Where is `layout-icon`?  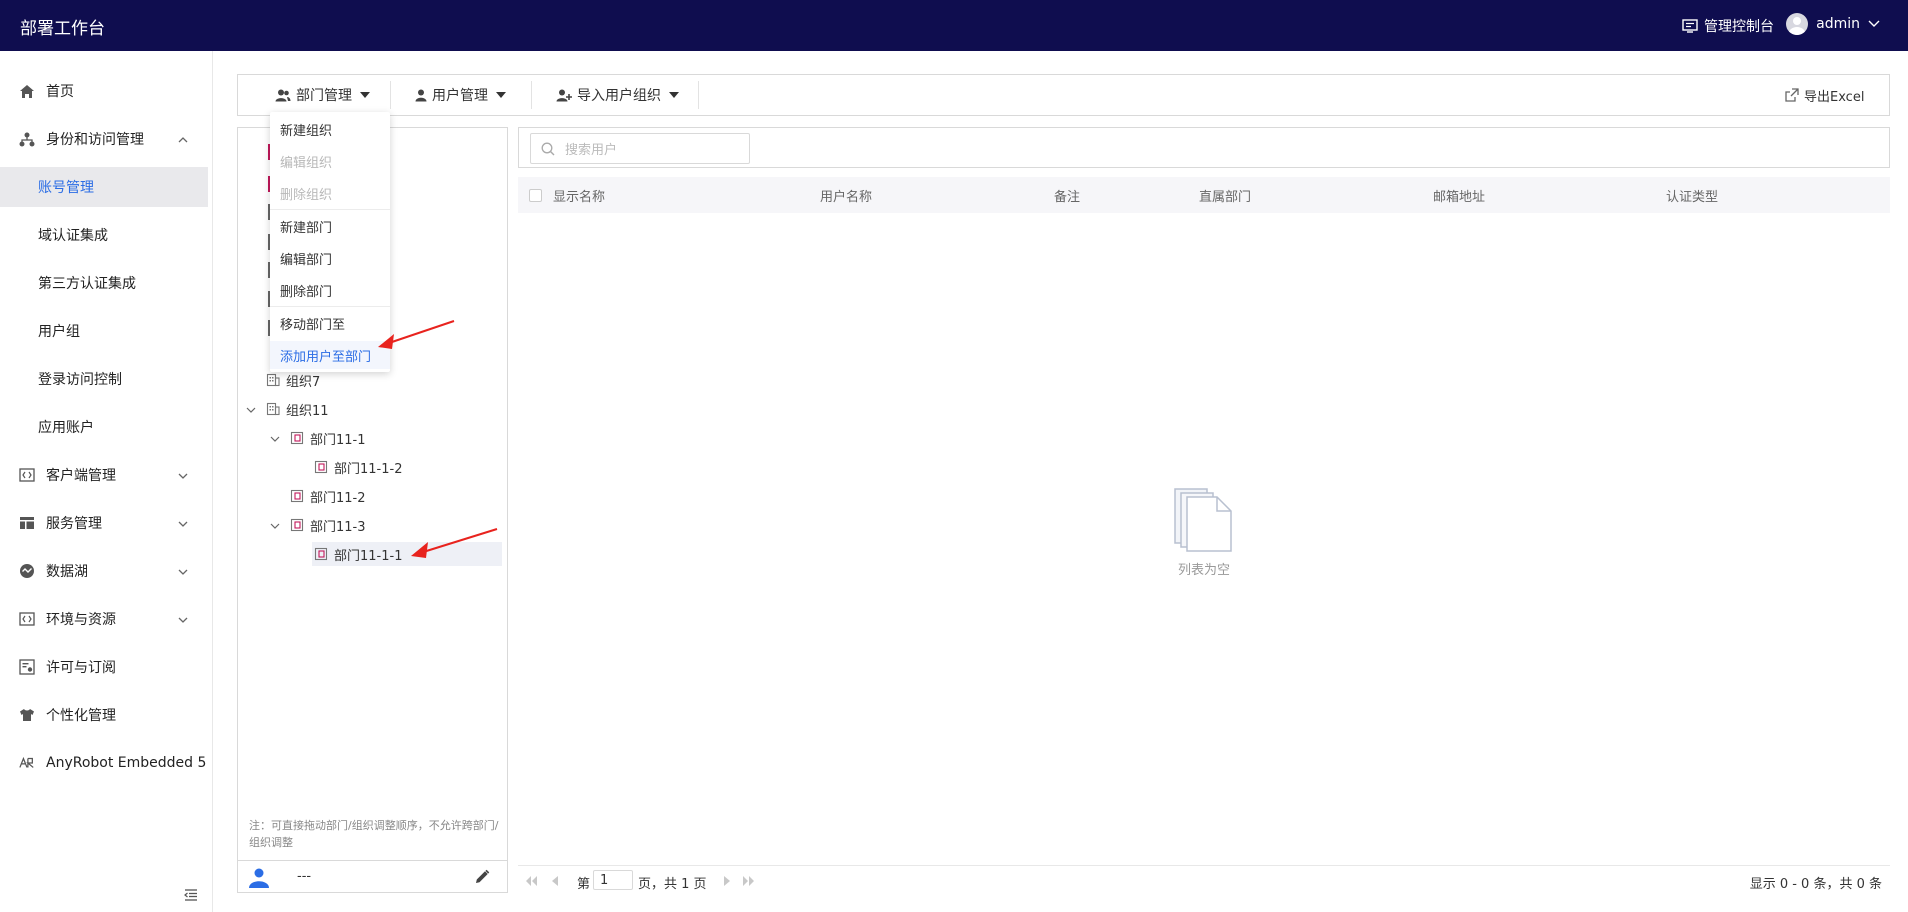
layout-icon is located at coordinates (27, 523).